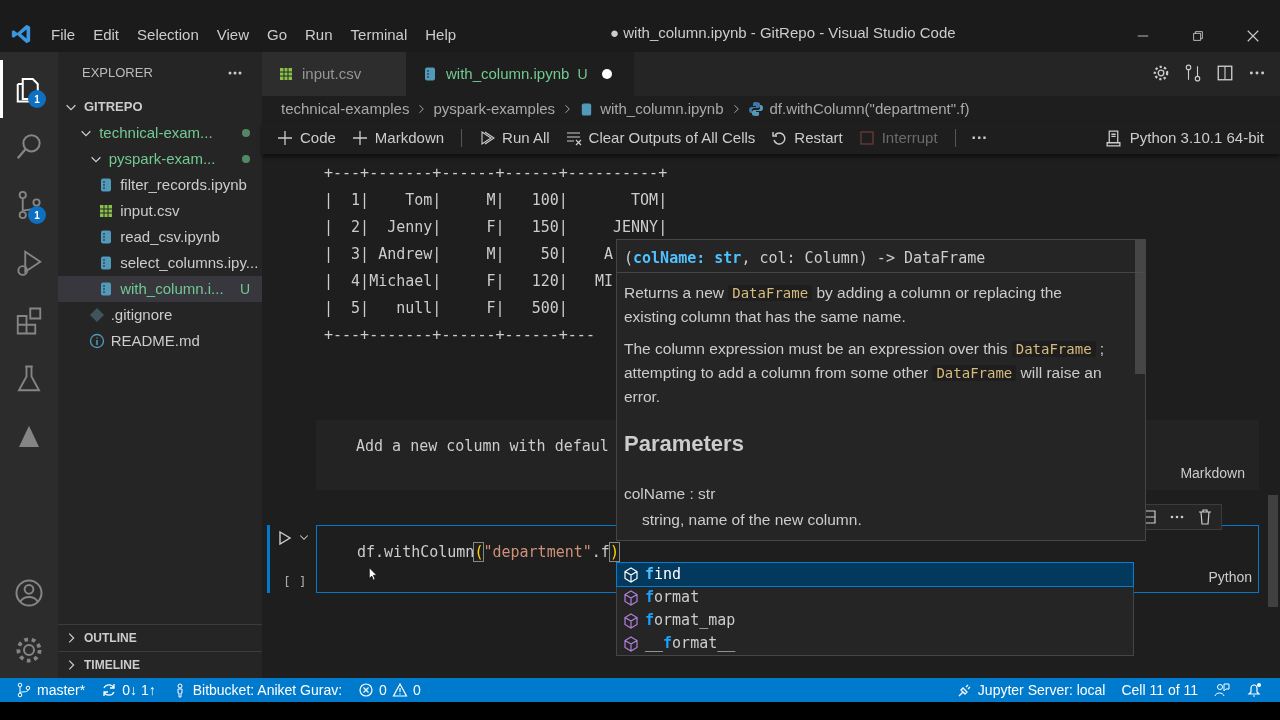 Image resolution: width=1280 pixels, height=720 pixels. I want to click on suggestion-item: format_map, so click(875, 620).